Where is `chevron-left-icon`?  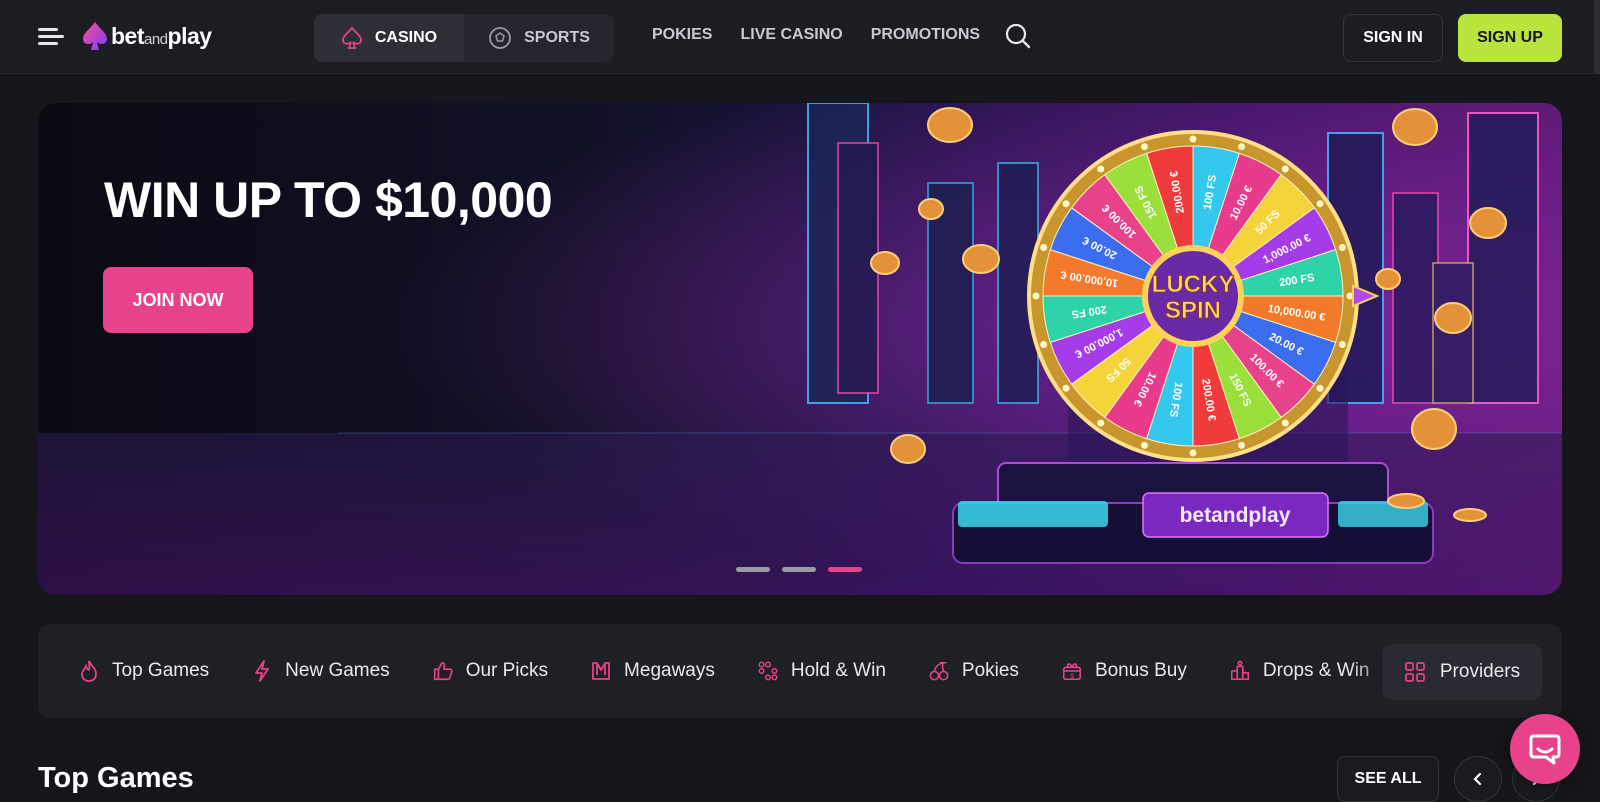 chevron-left-icon is located at coordinates (1477, 779).